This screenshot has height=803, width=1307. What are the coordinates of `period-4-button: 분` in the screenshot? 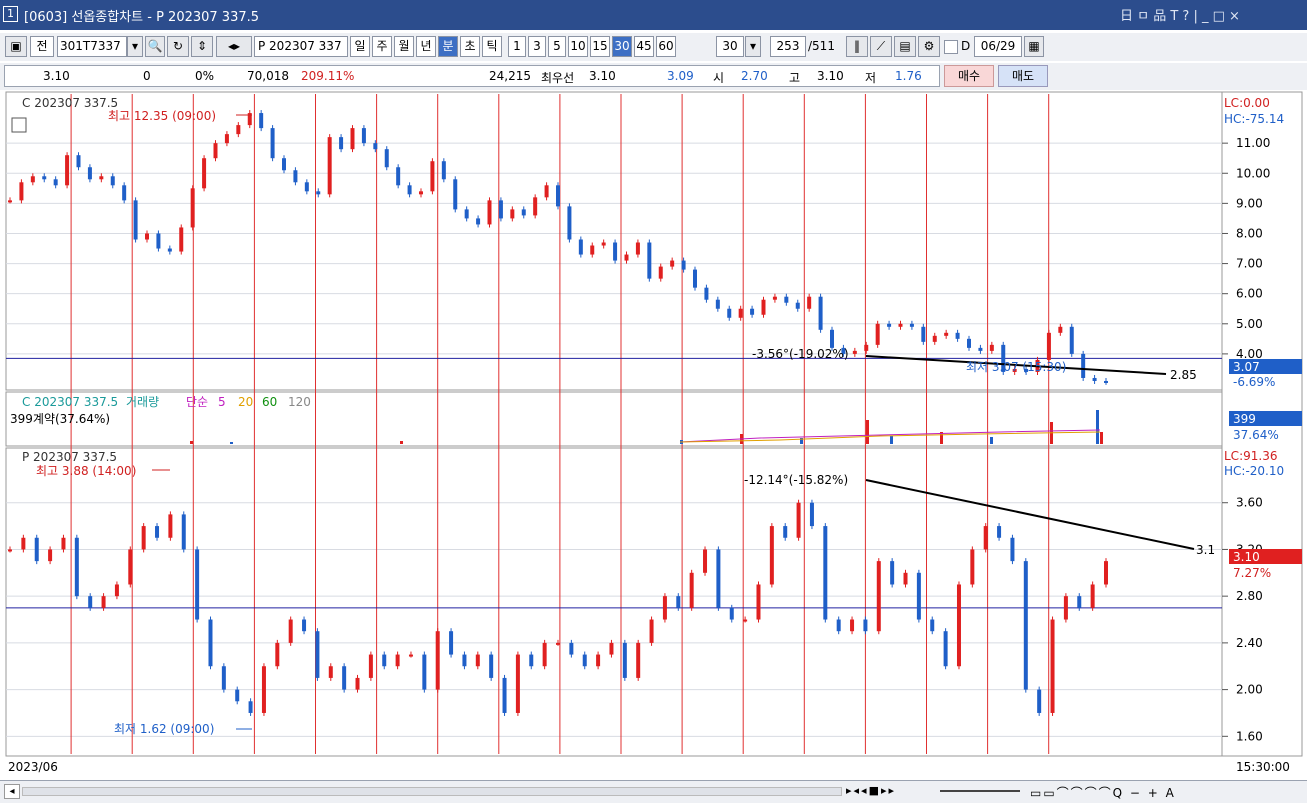 It's located at (448, 46).